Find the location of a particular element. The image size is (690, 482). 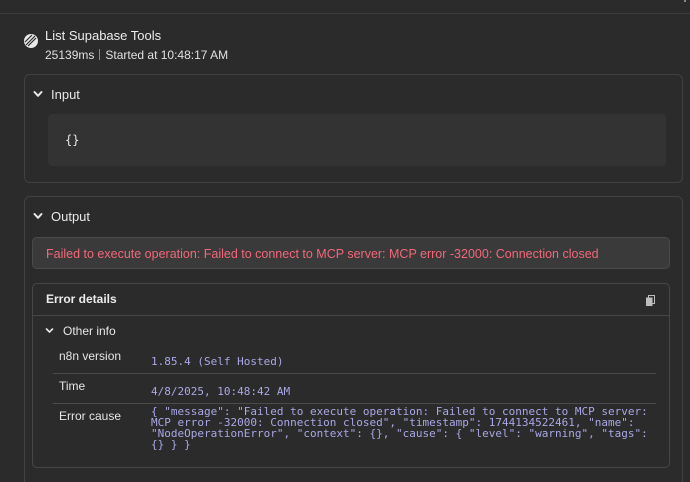

copy-icon is located at coordinates (650, 300).